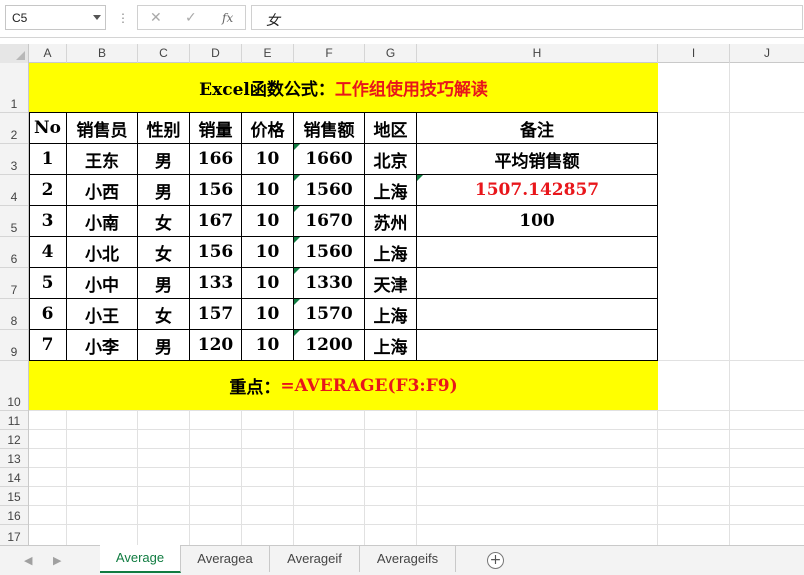 Image resolution: width=804 pixels, height=575 pixels. Describe the element at coordinates (102, 159) in the screenshot. I see `table-cell: 王东` at that location.